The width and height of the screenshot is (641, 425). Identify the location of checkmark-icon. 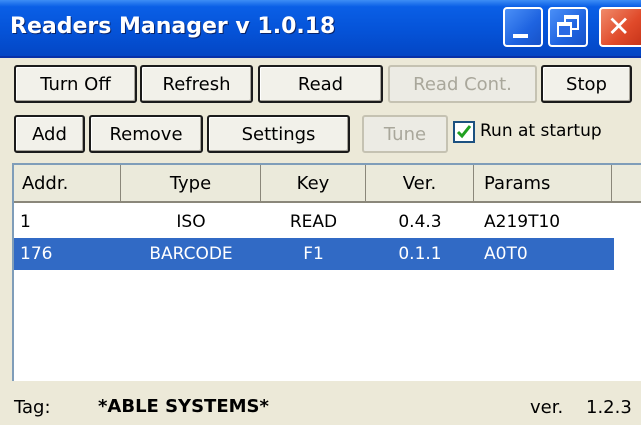
(464, 132).